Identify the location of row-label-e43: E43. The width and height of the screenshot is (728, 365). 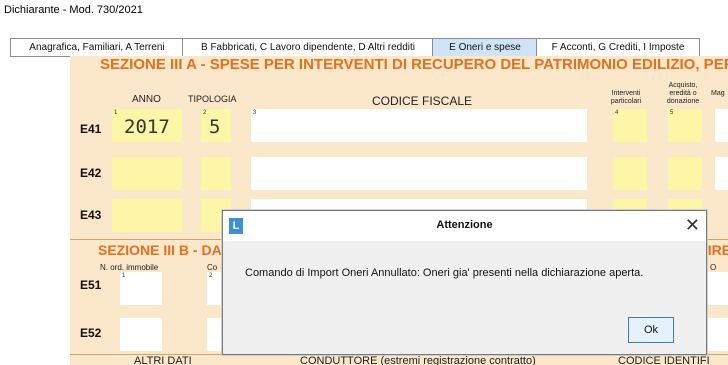
(91, 215).